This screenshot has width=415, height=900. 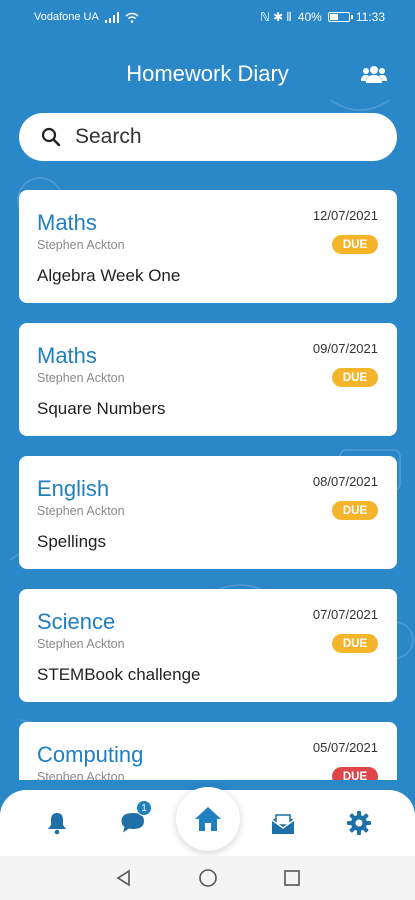 I want to click on card-date: 12/07/2021, so click(x=345, y=215).